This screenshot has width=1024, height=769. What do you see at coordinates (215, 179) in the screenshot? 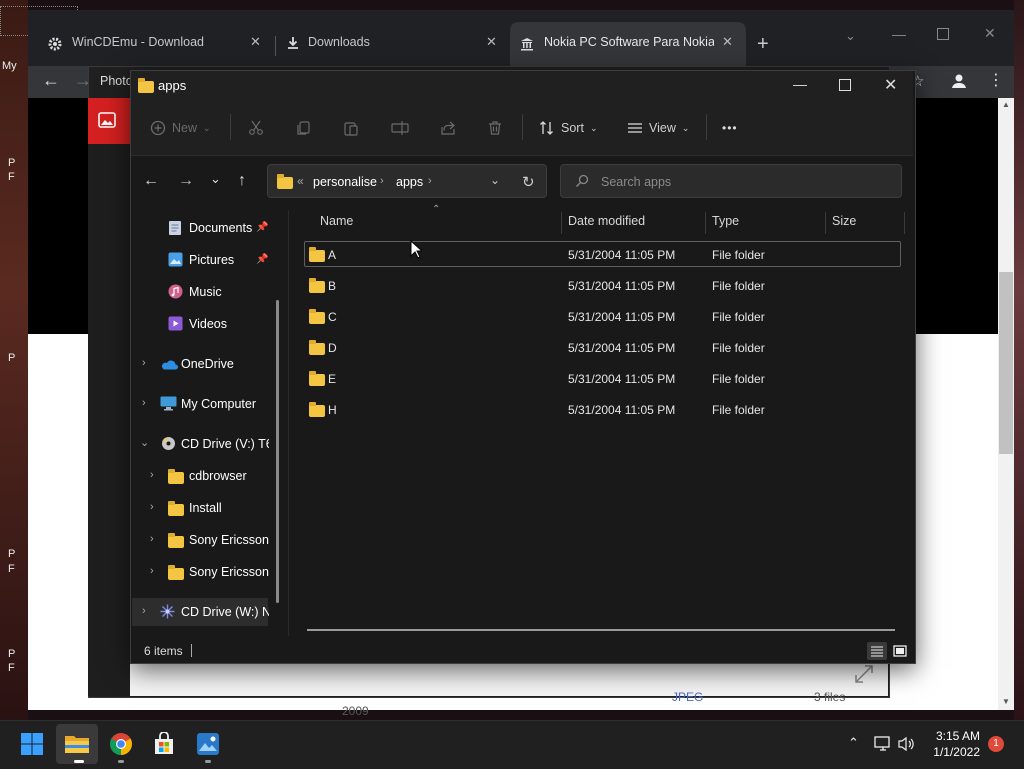
I see `recent-locations-icon: ⌄` at bounding box center [215, 179].